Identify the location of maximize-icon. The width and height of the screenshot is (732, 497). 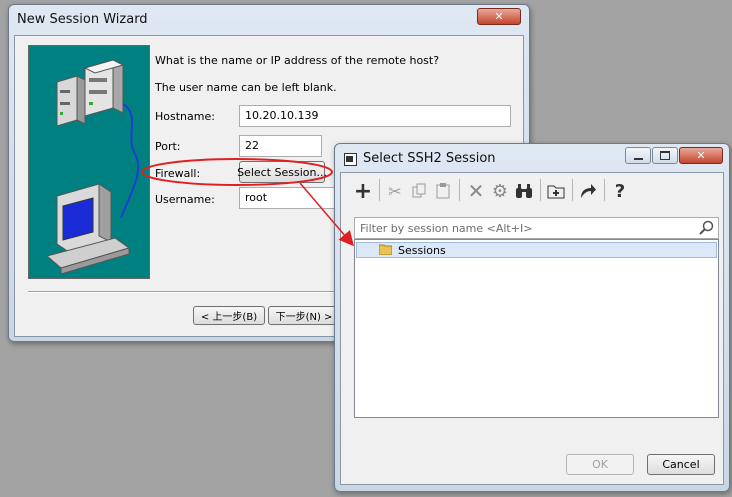
(665, 155).